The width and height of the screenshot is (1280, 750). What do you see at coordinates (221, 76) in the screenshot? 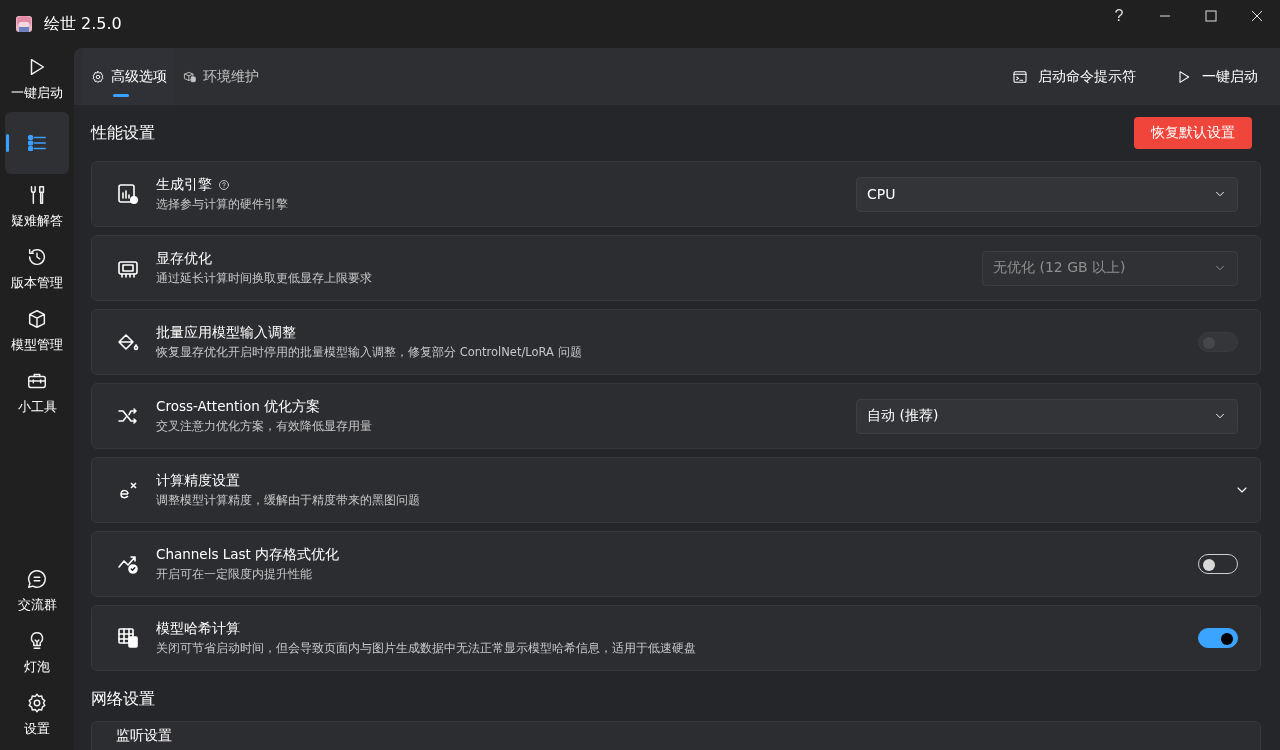
I see `tab: 环境维护` at bounding box center [221, 76].